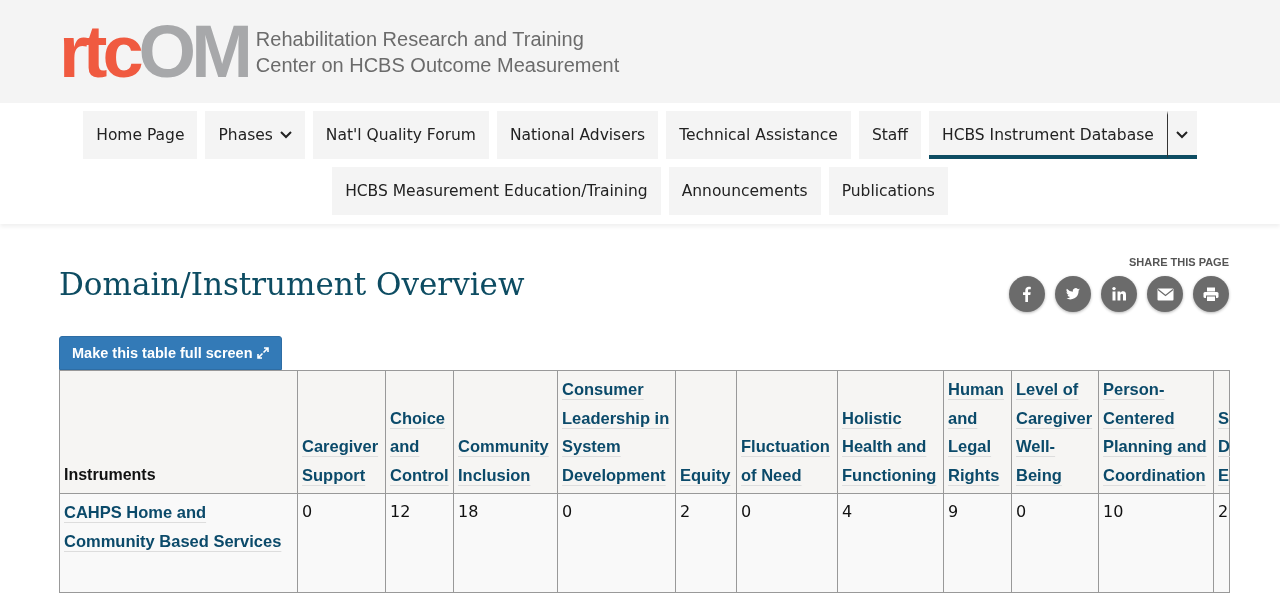 Image resolution: width=1280 pixels, height=599 pixels. I want to click on print-button, so click(1211, 294).